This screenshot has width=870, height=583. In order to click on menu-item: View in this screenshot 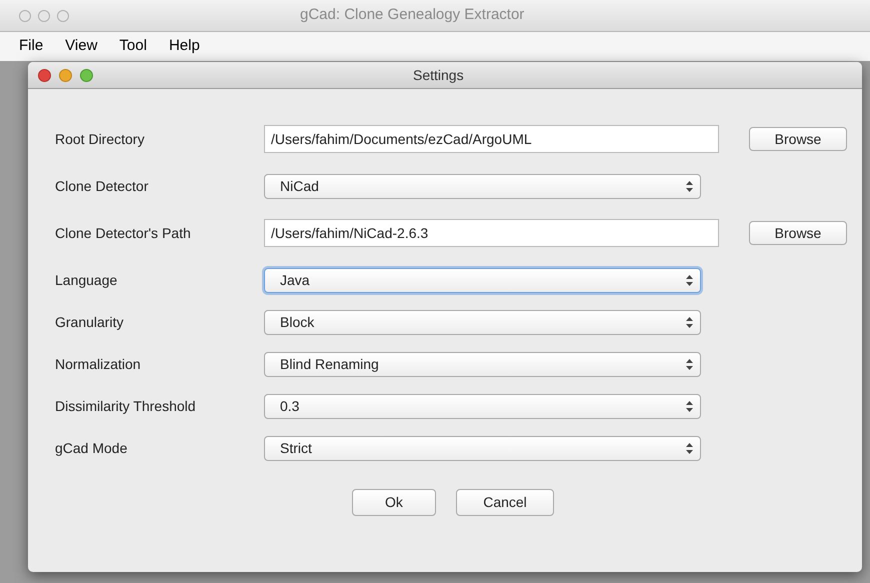, I will do `click(81, 46)`.